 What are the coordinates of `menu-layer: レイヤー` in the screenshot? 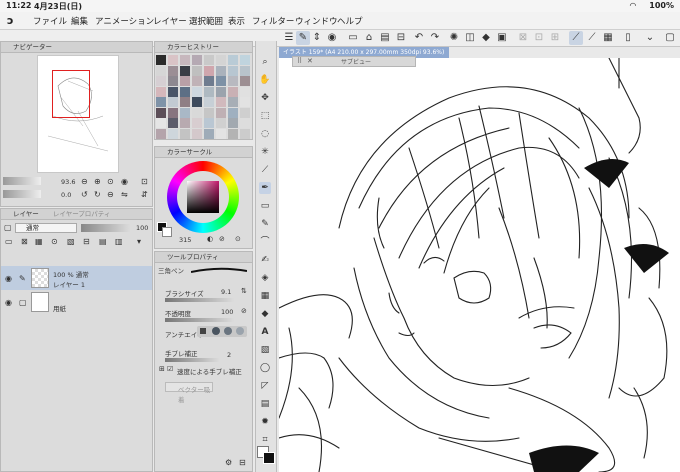 It's located at (170, 21).